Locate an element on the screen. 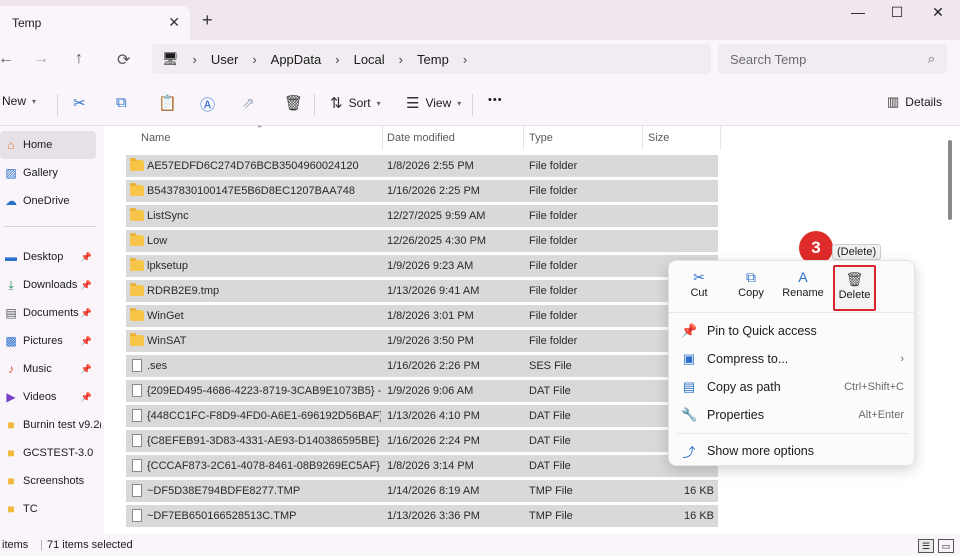  up-button: ↑ is located at coordinates (79, 59).